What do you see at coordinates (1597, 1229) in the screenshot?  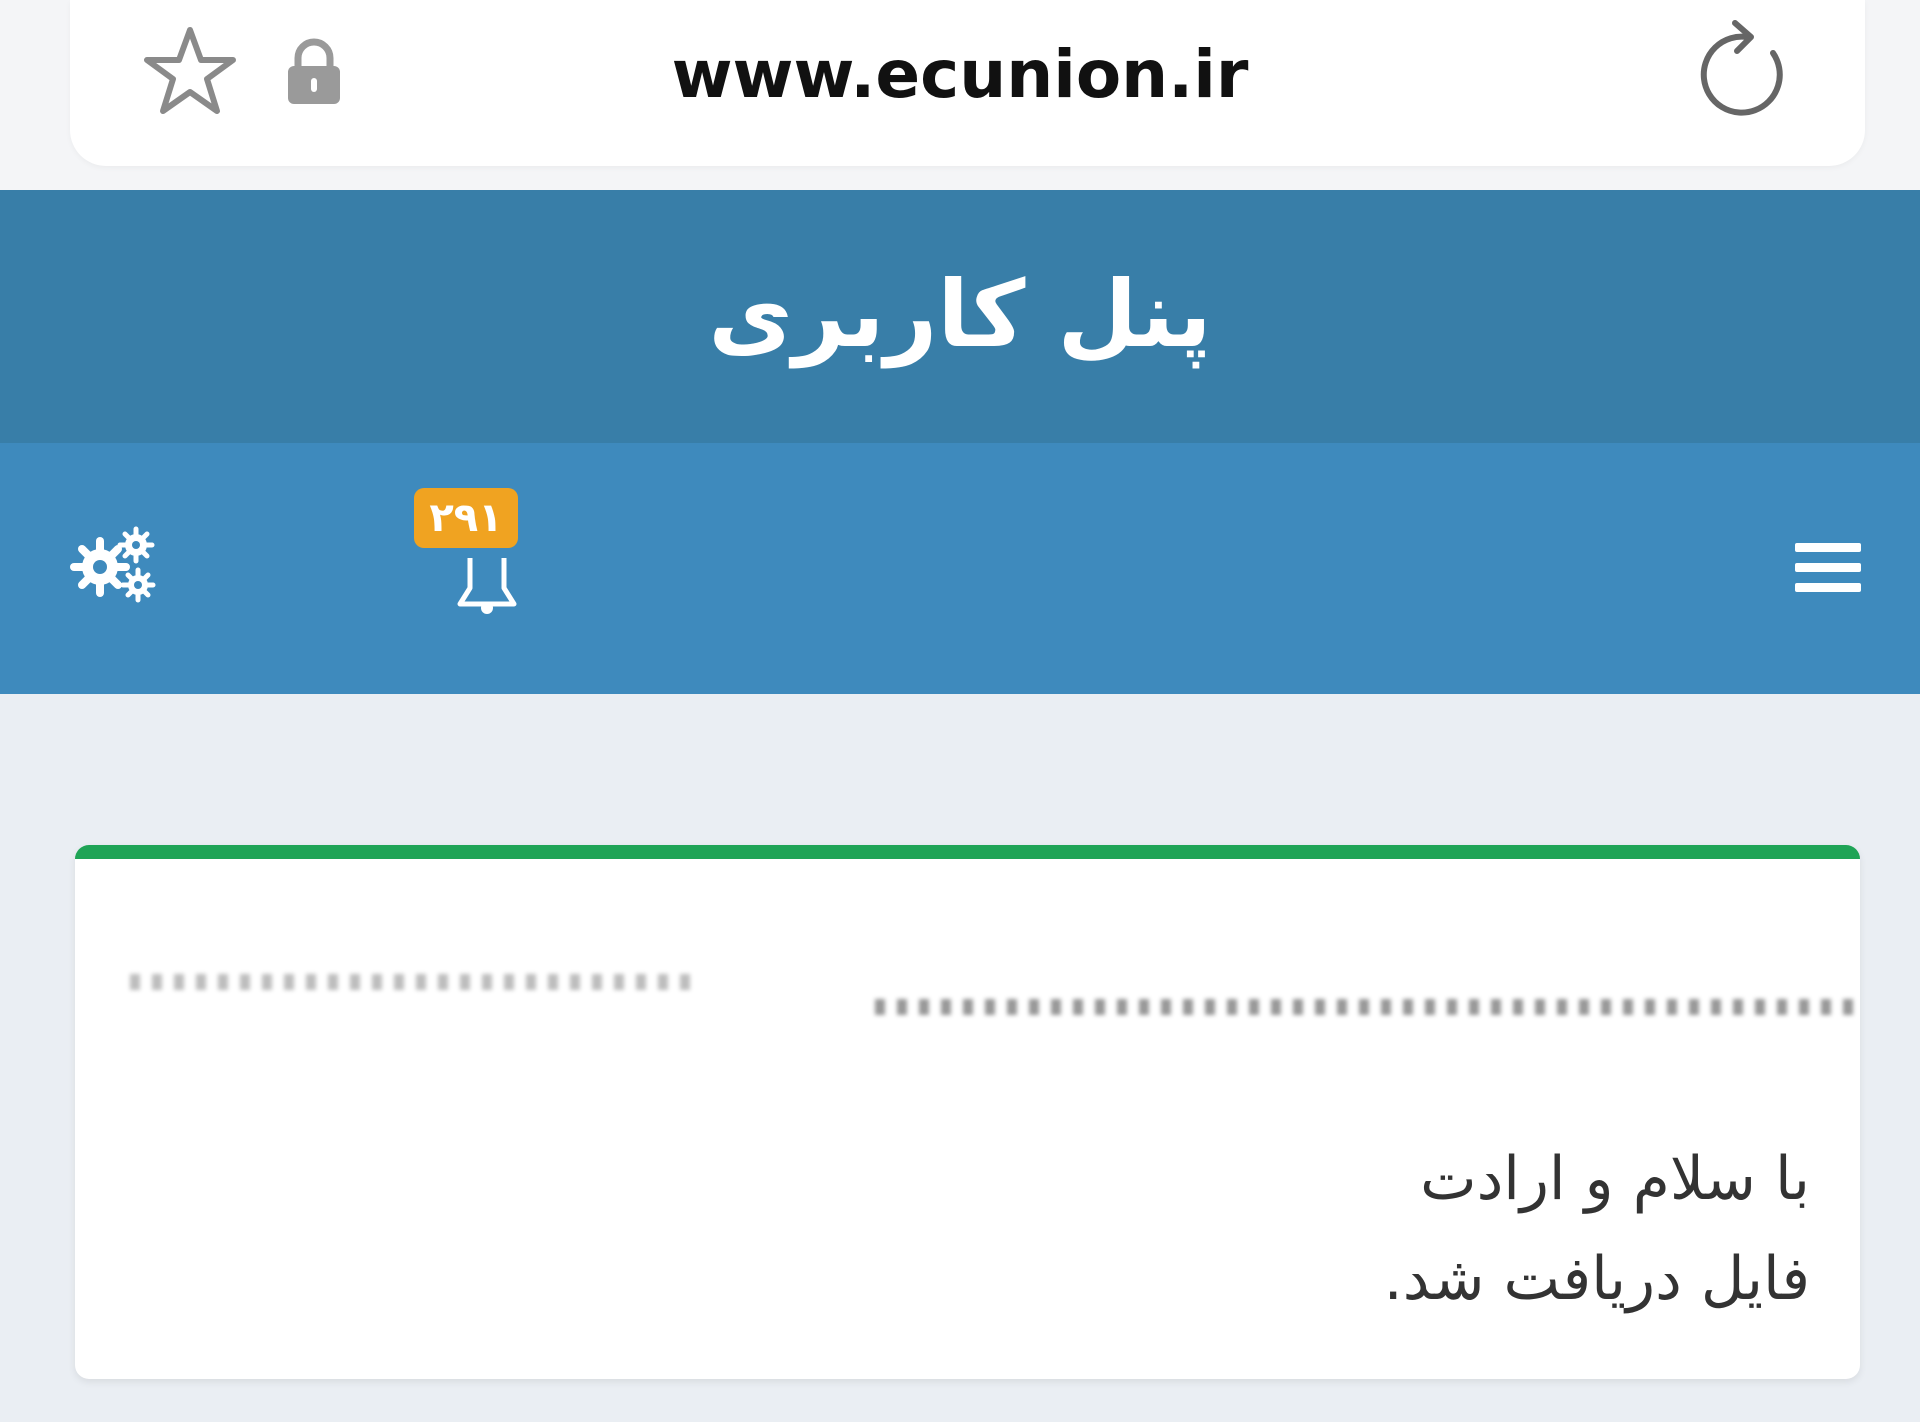 I see `message-body: با سلام و ارادت فایل دریافت شد.` at bounding box center [1597, 1229].